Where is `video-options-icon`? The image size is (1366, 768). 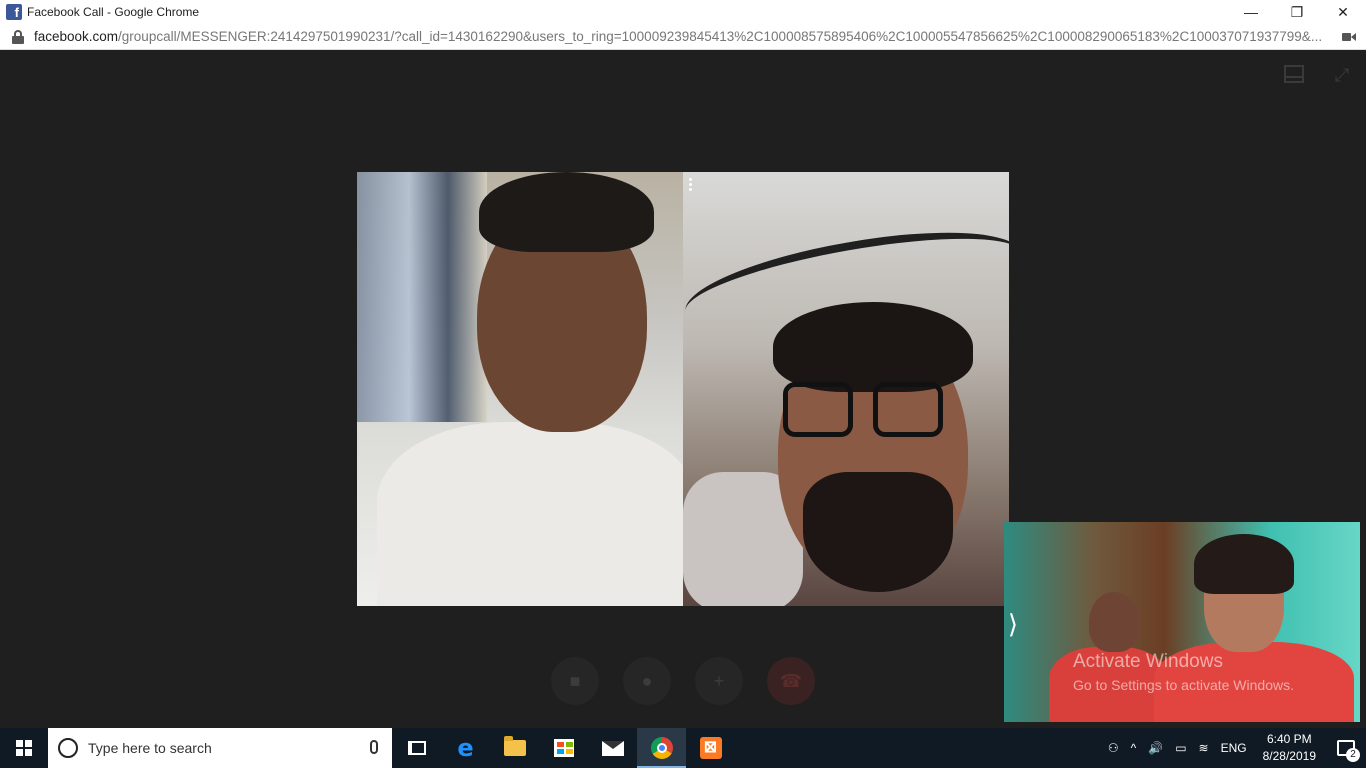
video-options-icon is located at coordinates (691, 185).